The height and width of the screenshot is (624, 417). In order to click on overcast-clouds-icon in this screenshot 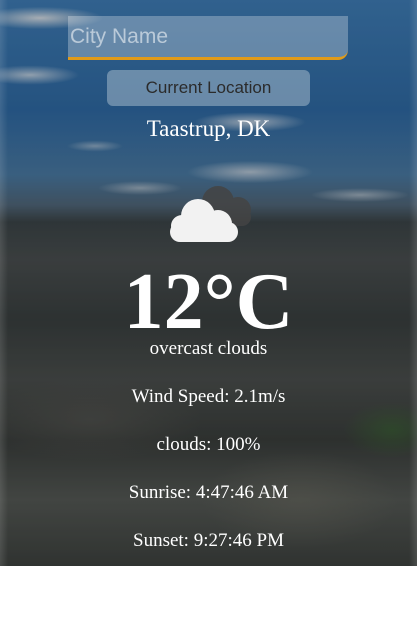, I will do `click(210, 214)`.